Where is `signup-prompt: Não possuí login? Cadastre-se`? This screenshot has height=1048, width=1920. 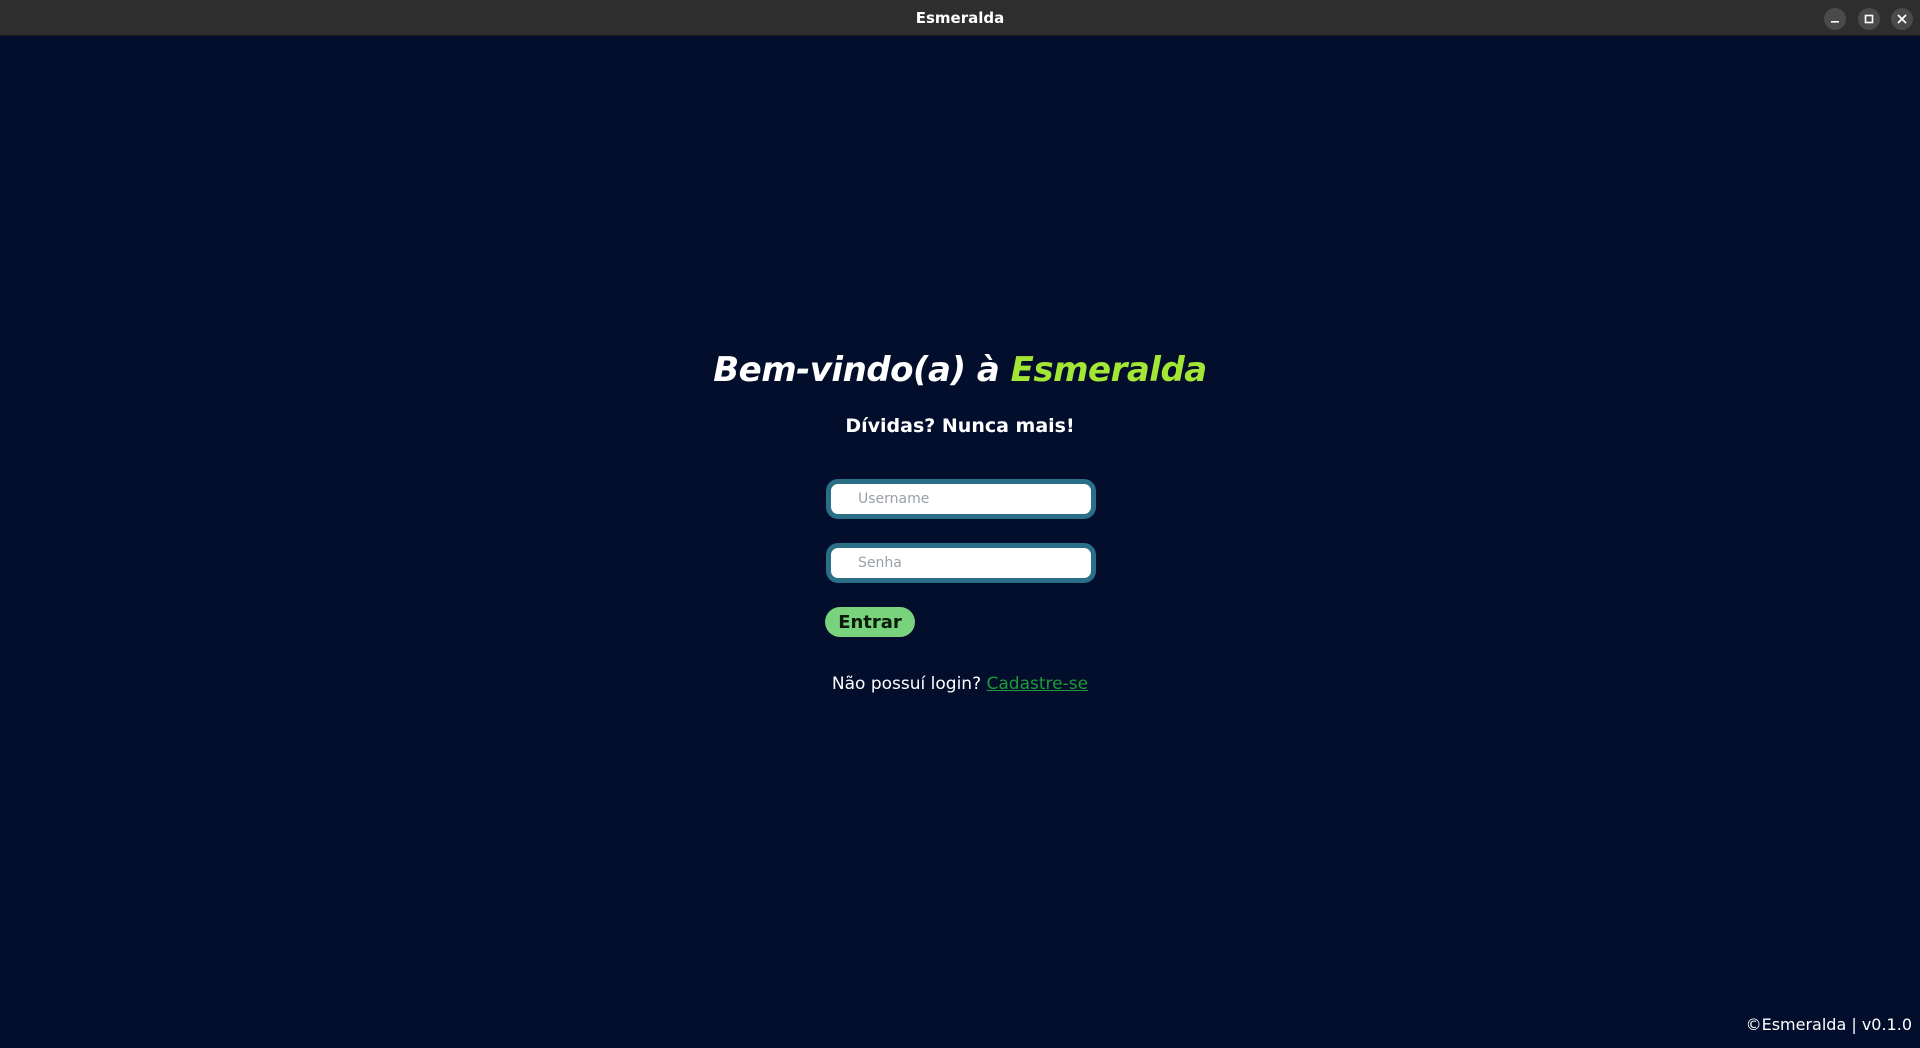 signup-prompt: Não possuí login? Cadastre-se is located at coordinates (960, 684).